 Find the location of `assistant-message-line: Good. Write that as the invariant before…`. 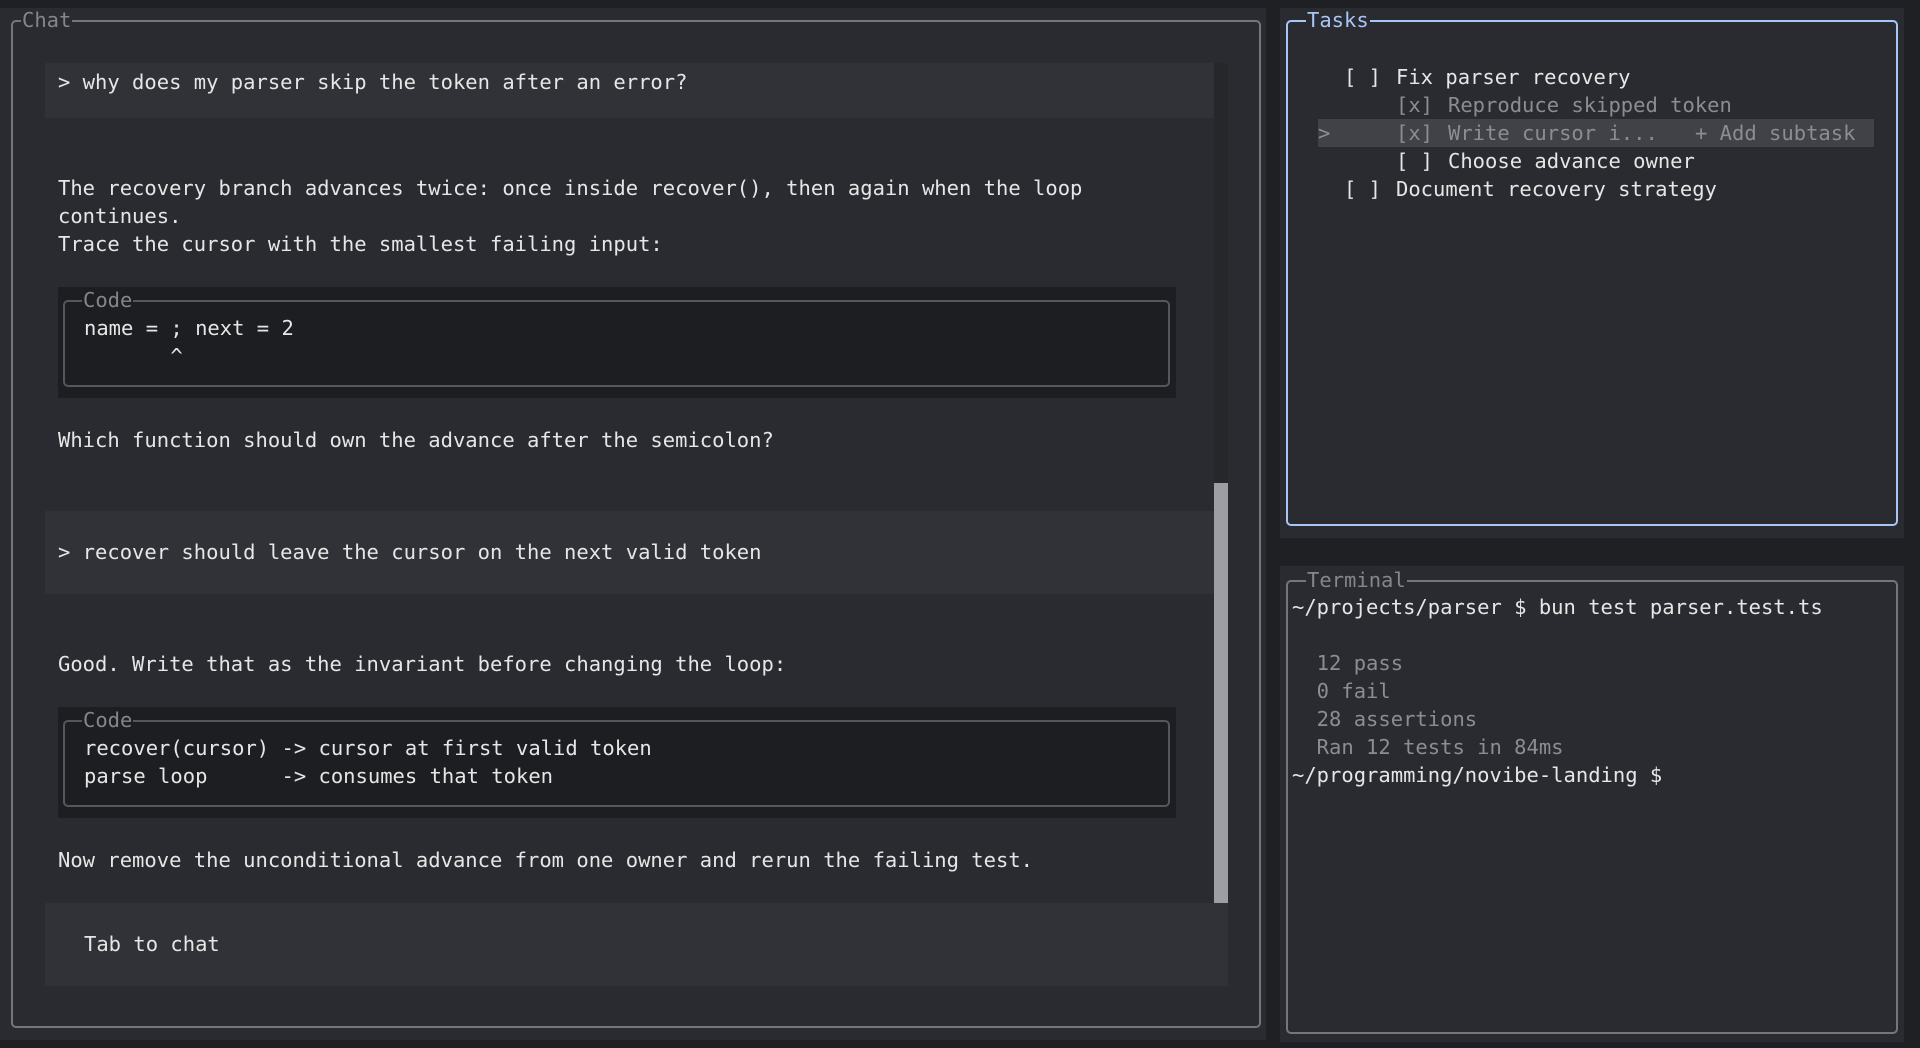

assistant-message-line: Good. Write that as the invariant before… is located at coordinates (422, 664).